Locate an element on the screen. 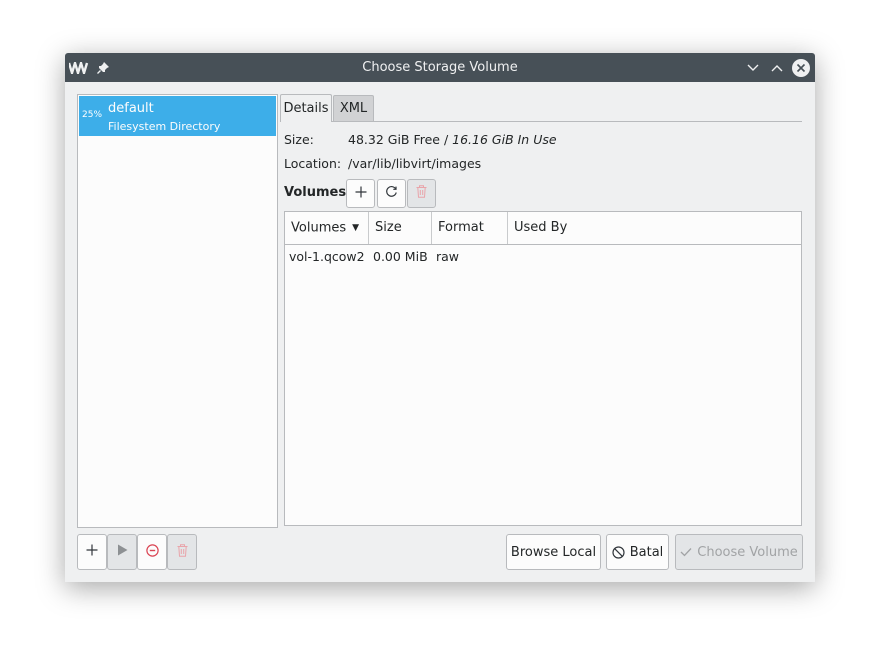 The width and height of the screenshot is (880, 659). column-header-used-by: Used By is located at coordinates (654, 228).